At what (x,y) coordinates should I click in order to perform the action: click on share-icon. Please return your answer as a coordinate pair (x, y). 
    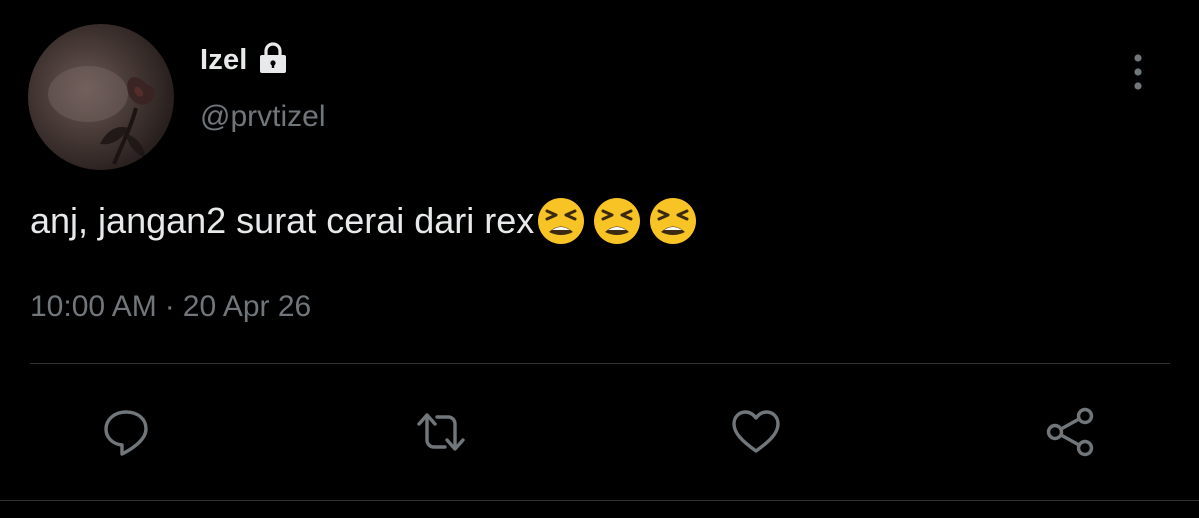
    Looking at the image, I should click on (1070, 432).